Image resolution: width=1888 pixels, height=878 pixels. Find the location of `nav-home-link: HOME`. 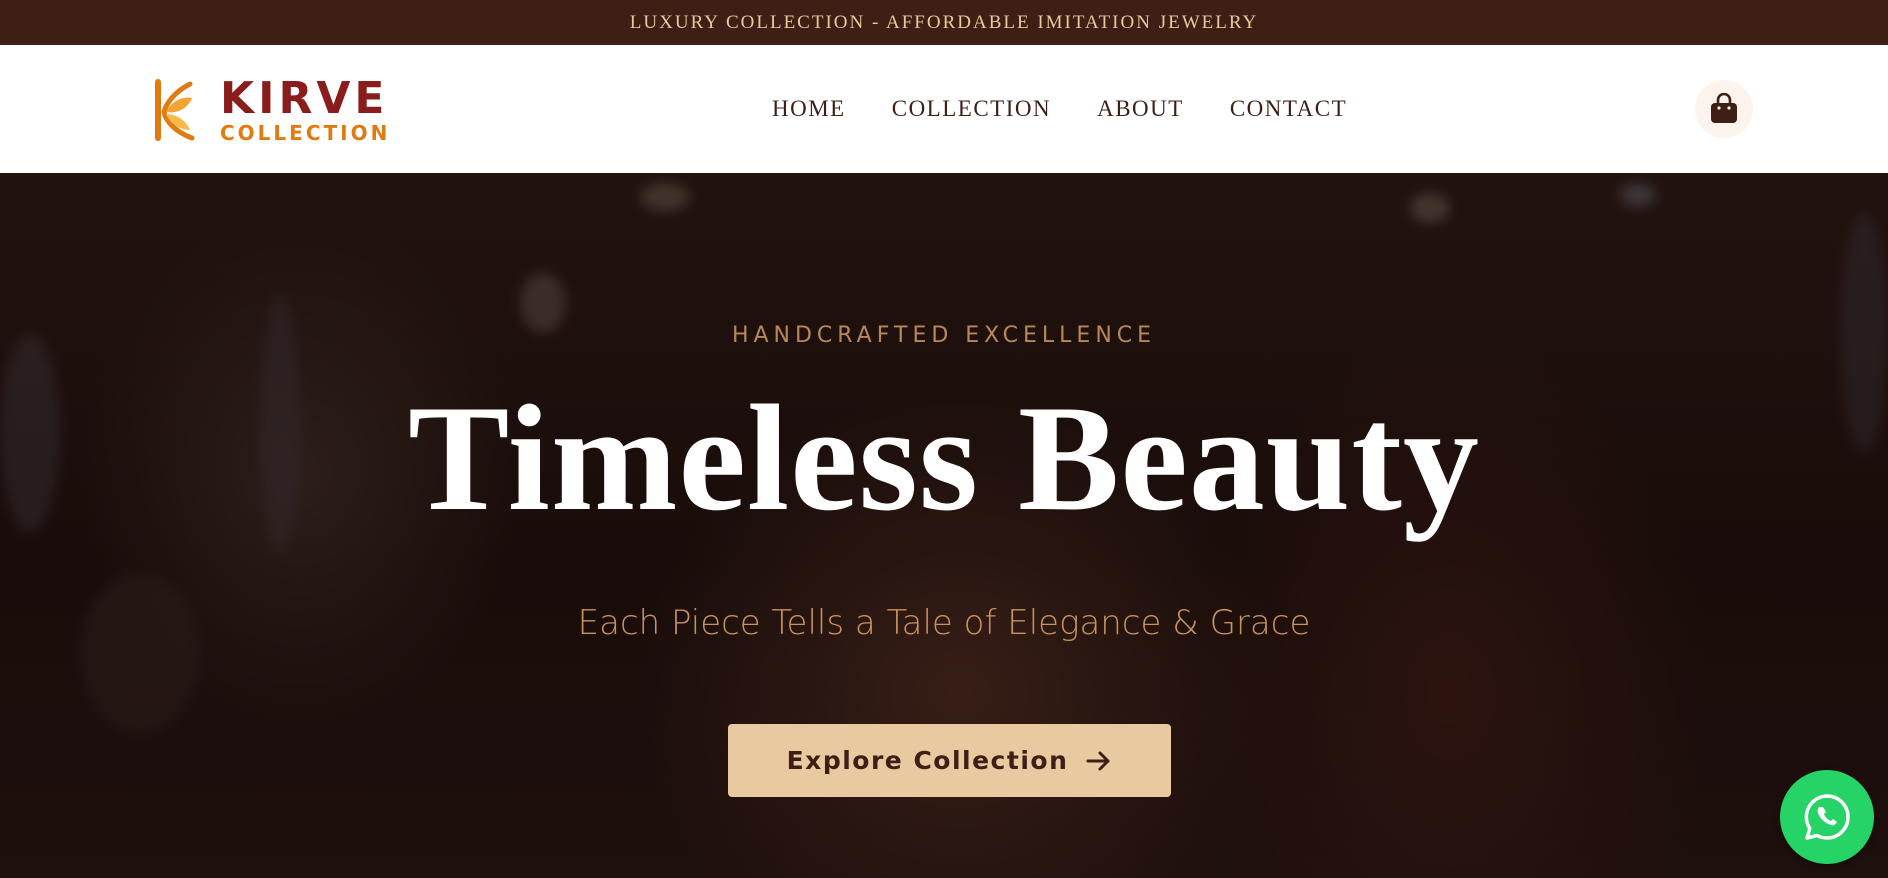

nav-home-link: HOME is located at coordinates (809, 109).